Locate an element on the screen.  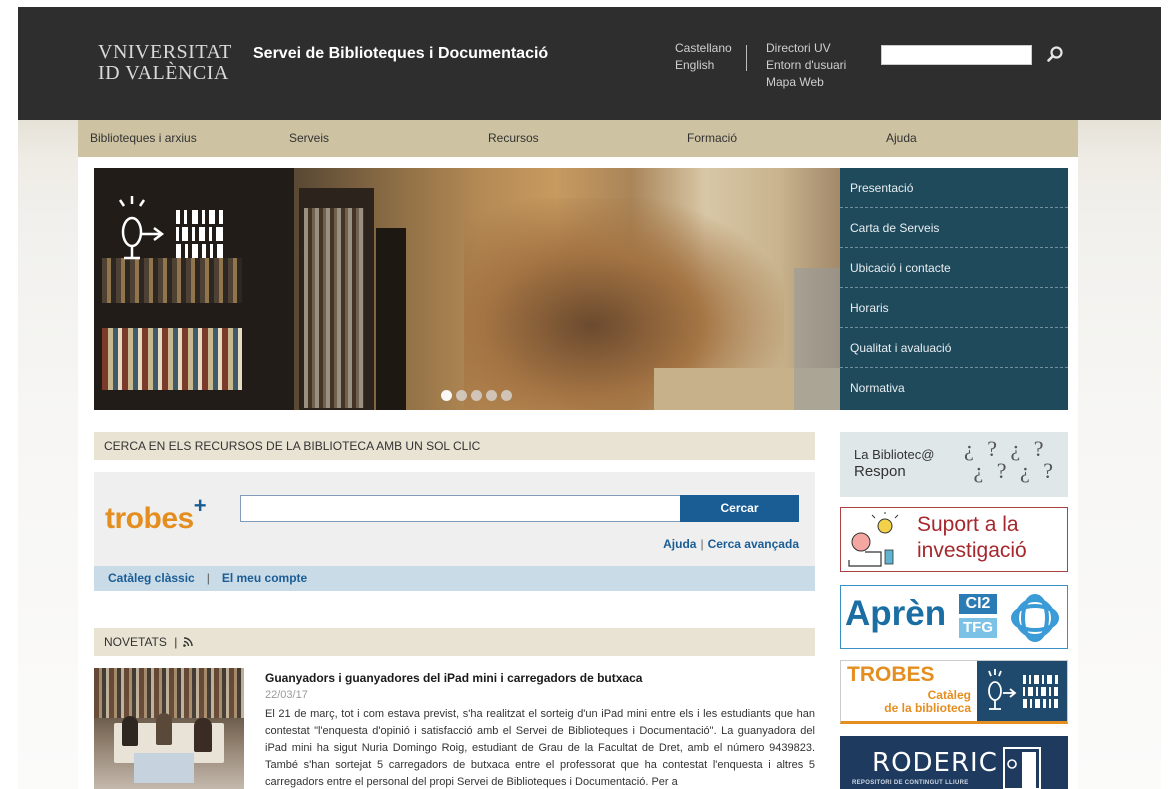
site-title: Servei de Biblioteques i Documentació is located at coordinates (400, 54).